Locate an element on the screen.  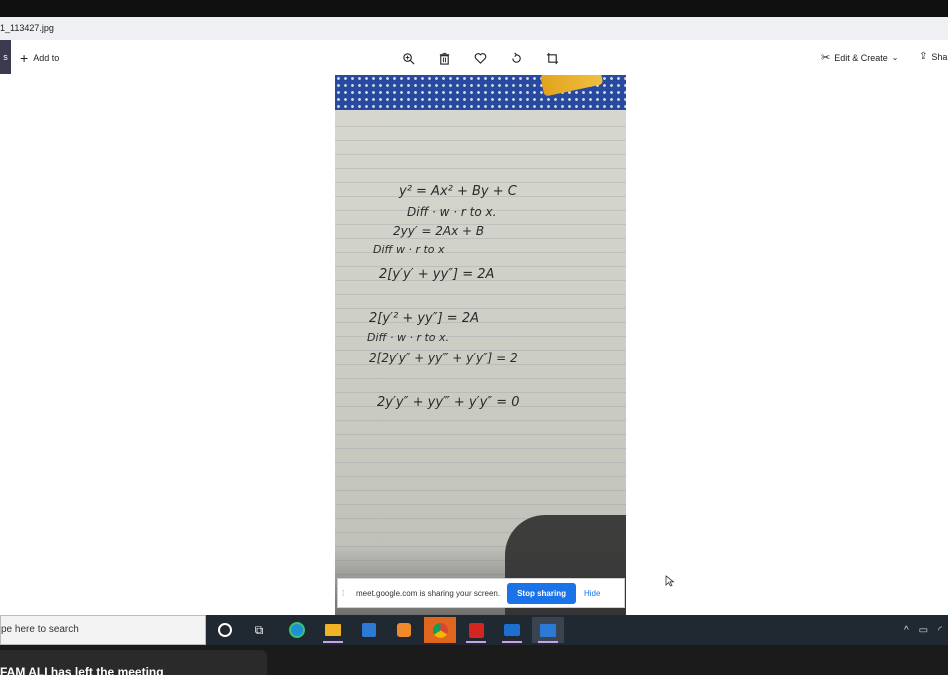
delete-button is located at coordinates (444, 58).